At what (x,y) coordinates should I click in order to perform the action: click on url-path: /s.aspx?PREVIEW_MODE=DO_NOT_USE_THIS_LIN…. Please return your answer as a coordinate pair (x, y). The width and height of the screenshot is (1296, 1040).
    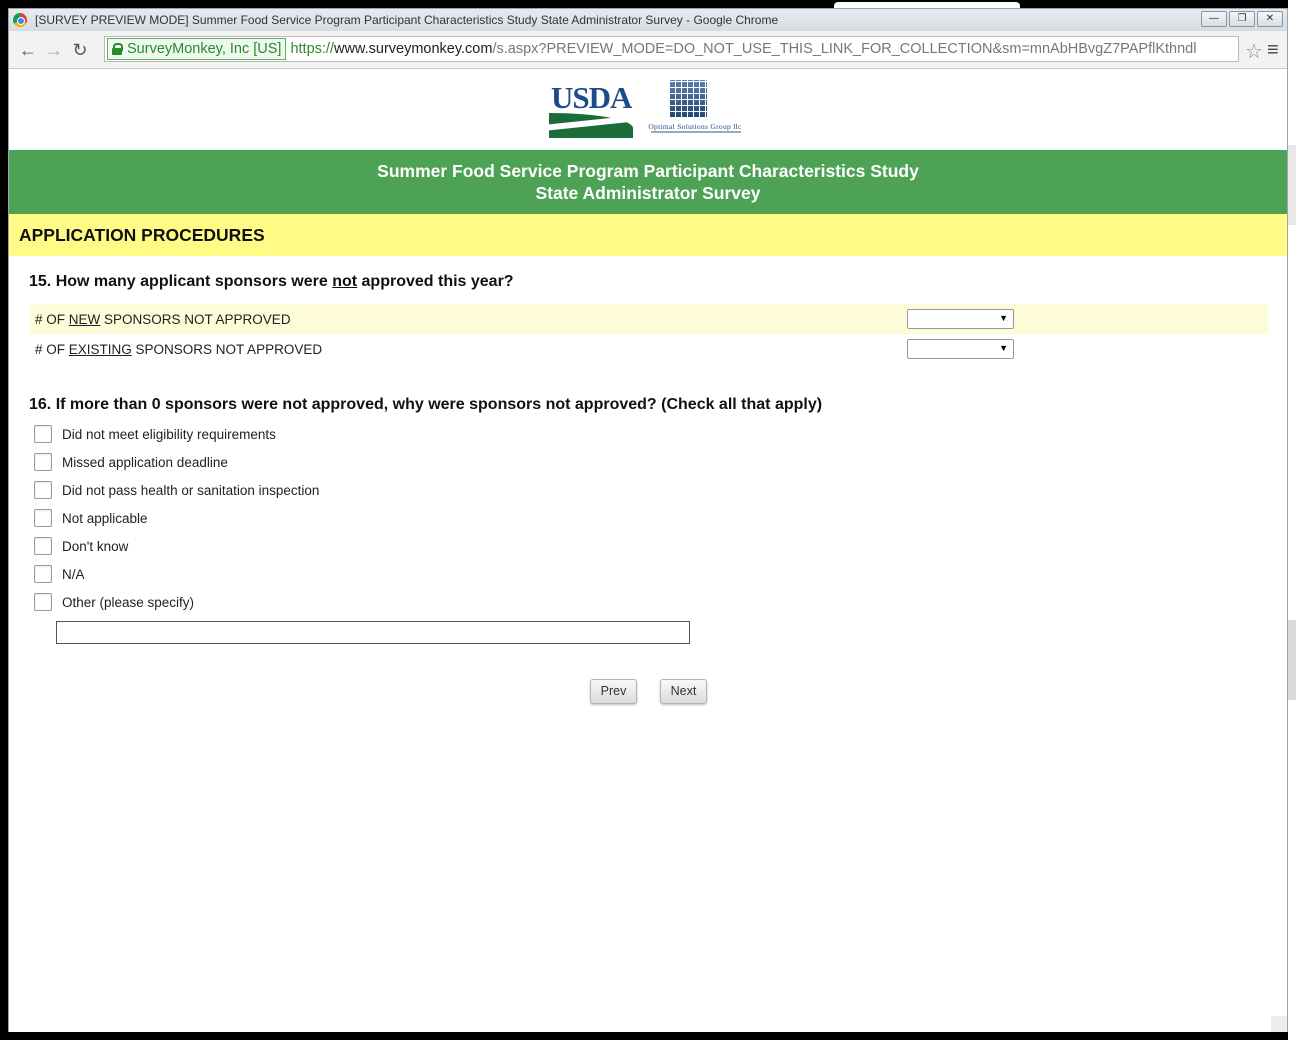
    Looking at the image, I should click on (844, 49).